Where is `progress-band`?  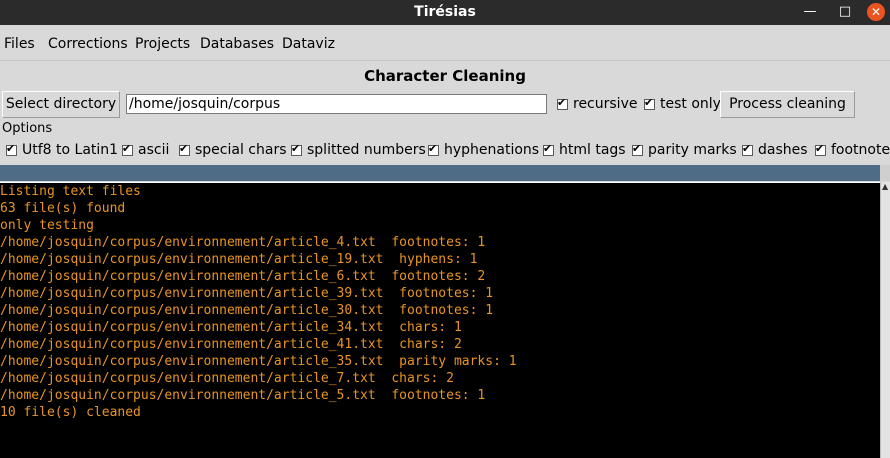
progress-band is located at coordinates (440, 173).